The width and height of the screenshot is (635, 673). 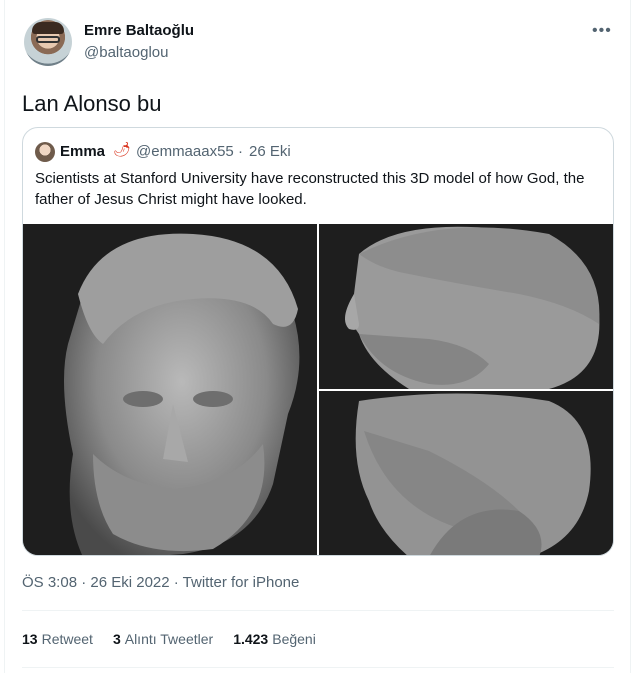 What do you see at coordinates (116, 639) in the screenshot?
I see `quotes-count: 3` at bounding box center [116, 639].